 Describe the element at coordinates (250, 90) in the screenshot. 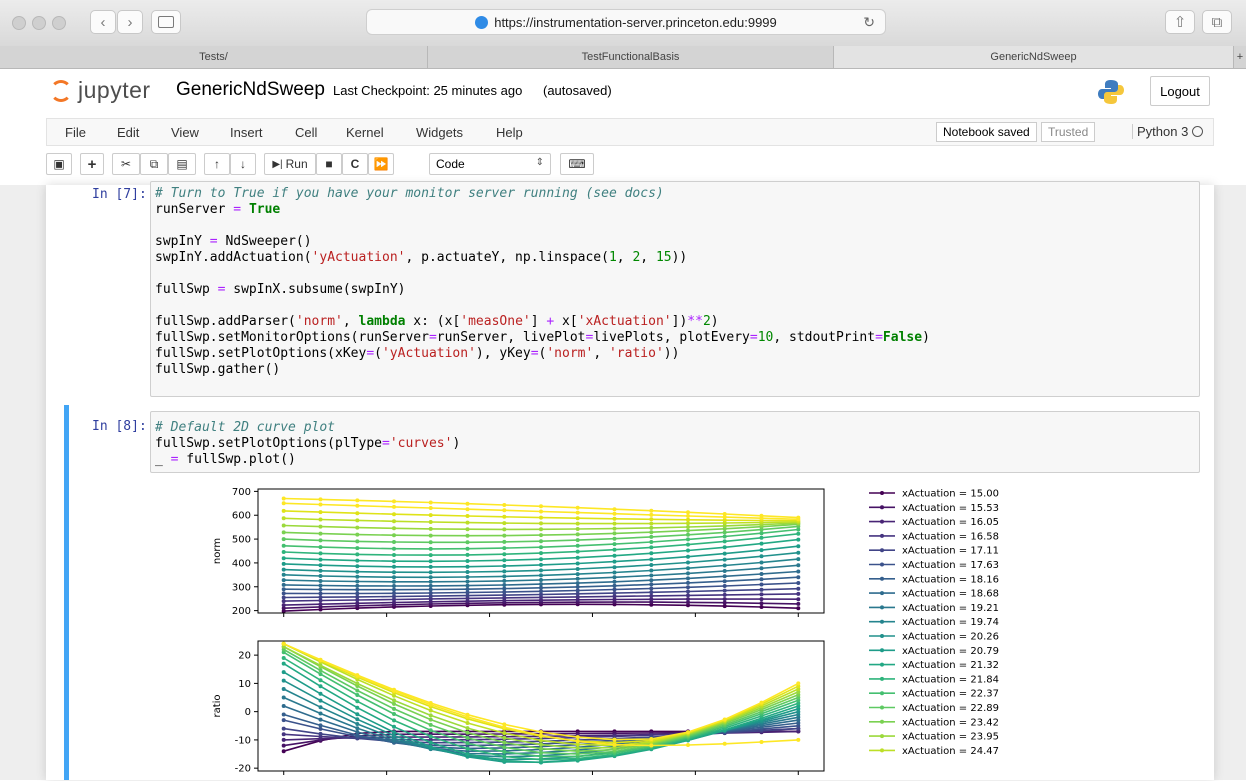

I see `notebook-name: GenericNdSweep` at that location.